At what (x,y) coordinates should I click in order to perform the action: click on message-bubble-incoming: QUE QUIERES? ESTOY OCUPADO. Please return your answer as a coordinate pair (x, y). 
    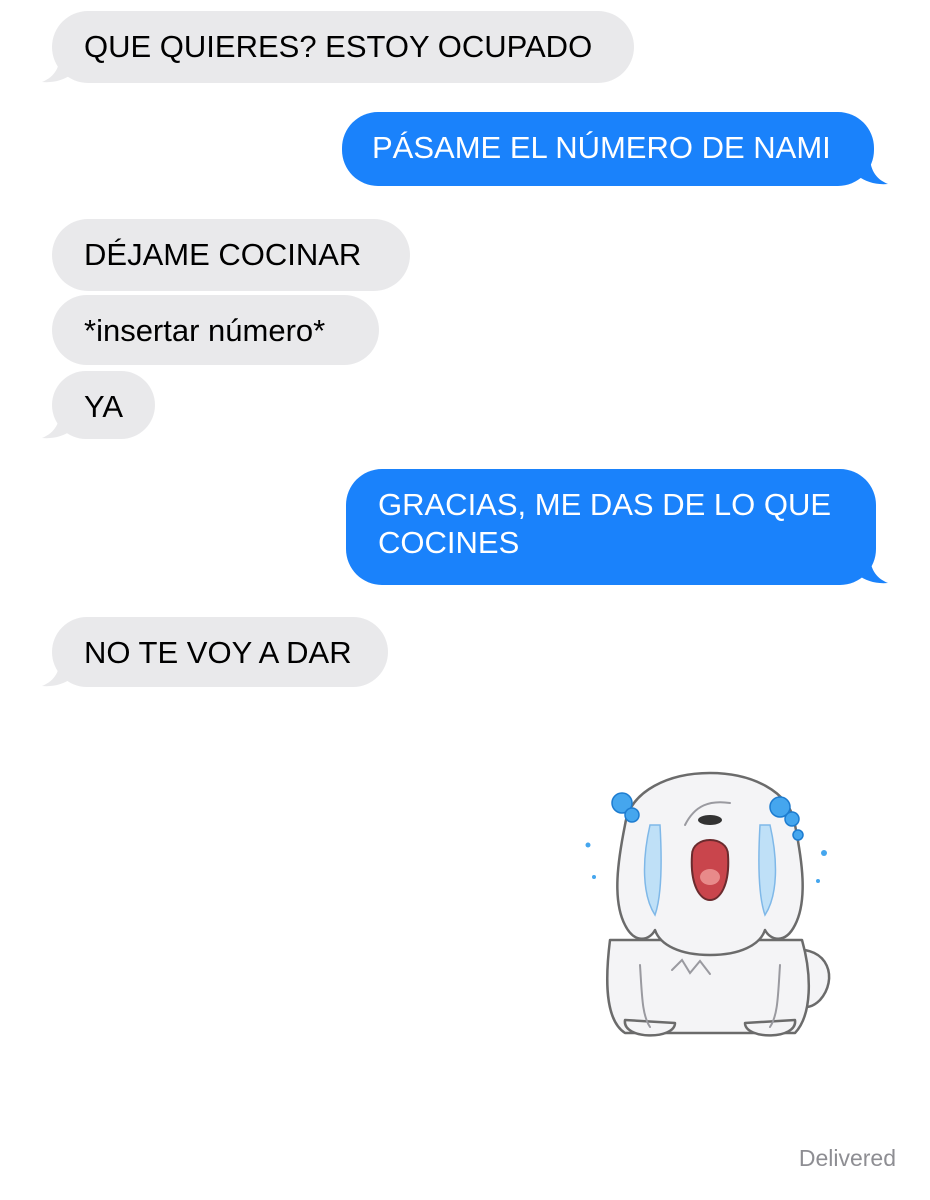
    Looking at the image, I should click on (343, 47).